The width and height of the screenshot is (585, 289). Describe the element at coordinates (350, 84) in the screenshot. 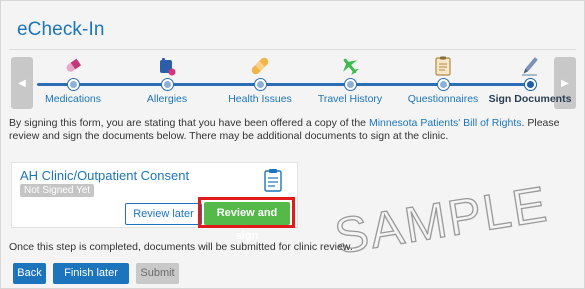

I see `step-dot-travel-history` at that location.